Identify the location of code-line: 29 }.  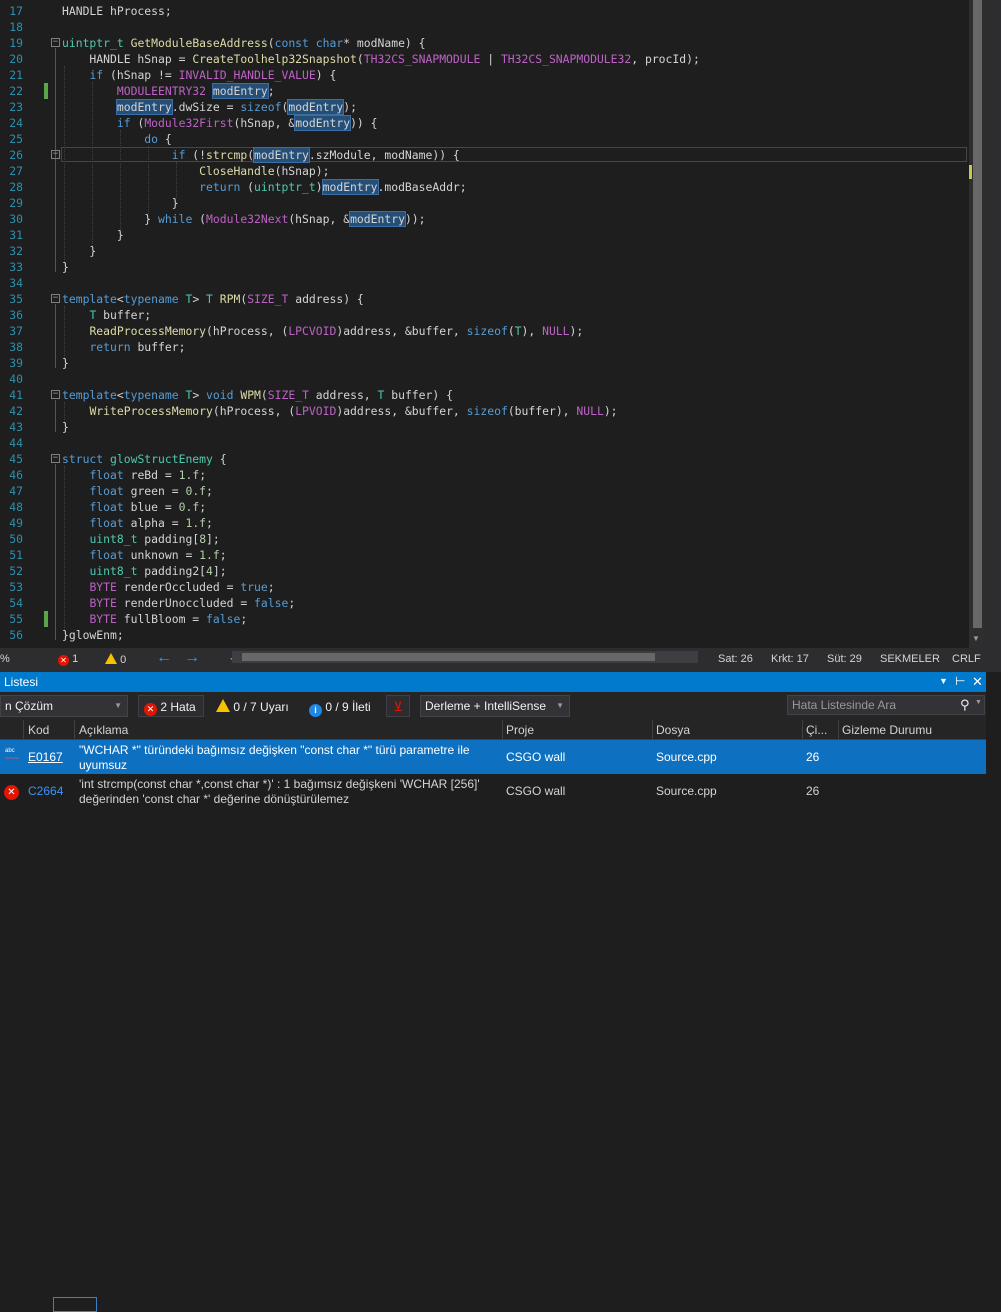
(493, 203).